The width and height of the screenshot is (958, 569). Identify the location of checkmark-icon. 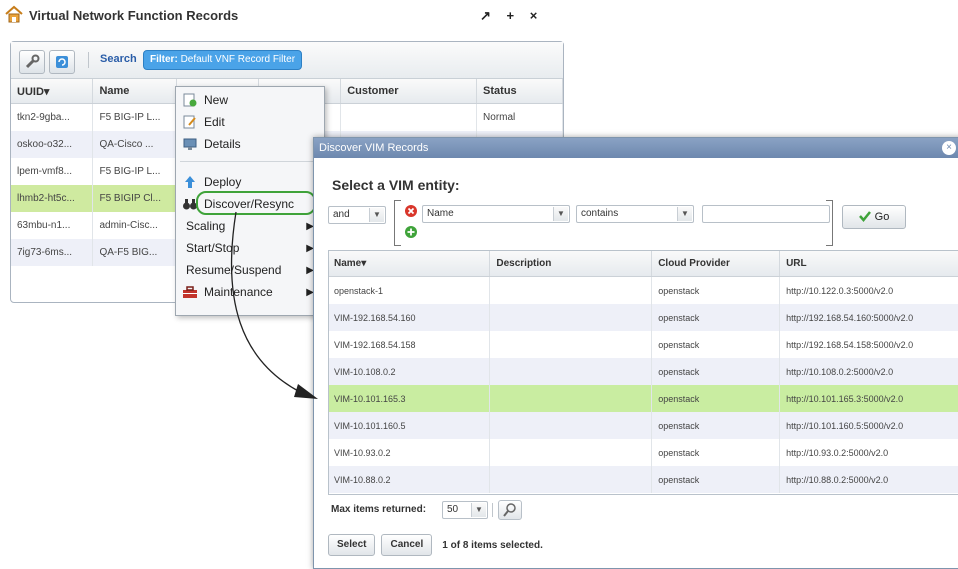
(864, 217).